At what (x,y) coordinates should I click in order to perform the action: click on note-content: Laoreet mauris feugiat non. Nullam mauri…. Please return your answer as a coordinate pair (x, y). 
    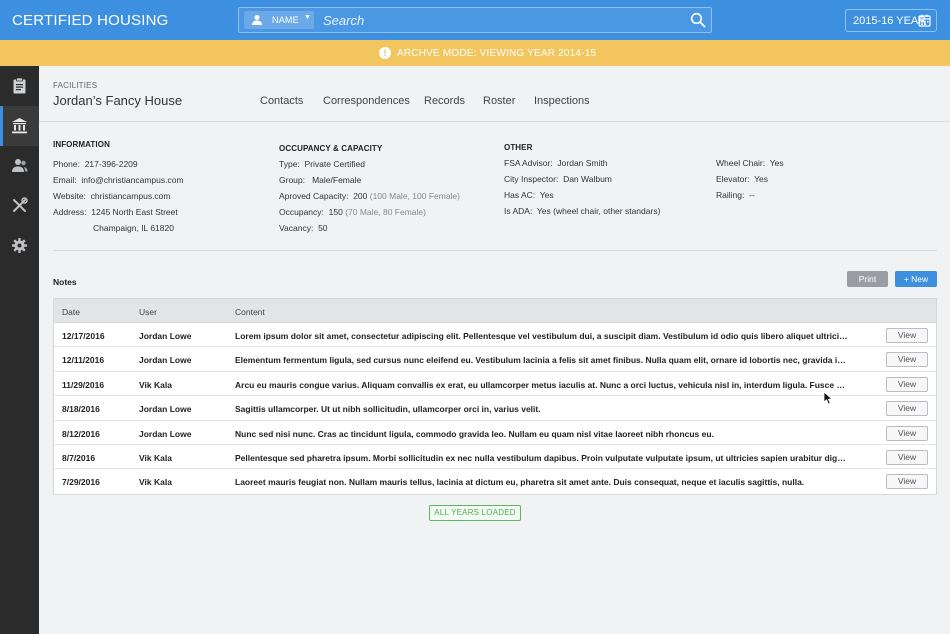
    Looking at the image, I should click on (520, 482).